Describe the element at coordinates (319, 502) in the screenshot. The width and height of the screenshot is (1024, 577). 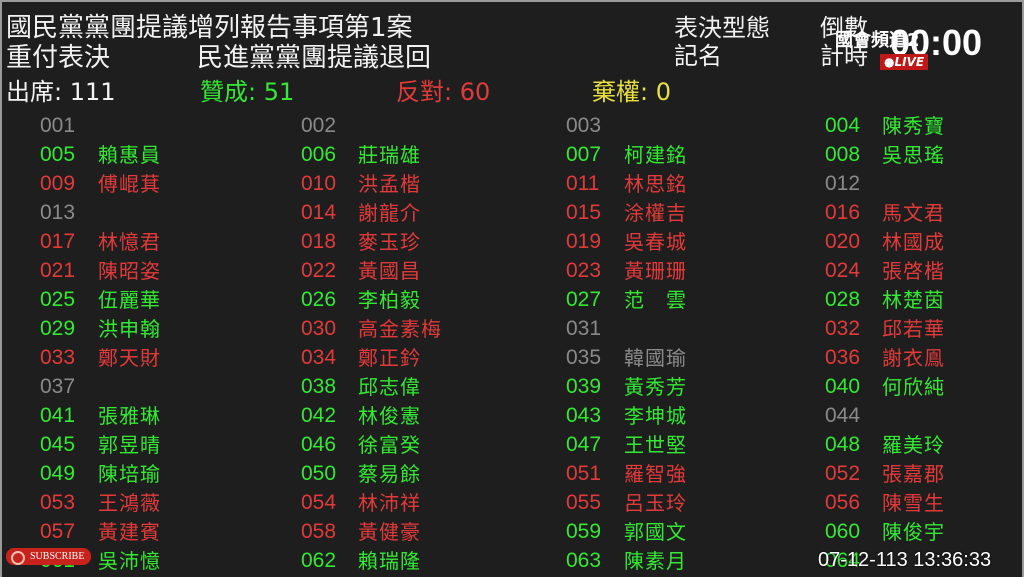
I see `seat-number: 054` at that location.